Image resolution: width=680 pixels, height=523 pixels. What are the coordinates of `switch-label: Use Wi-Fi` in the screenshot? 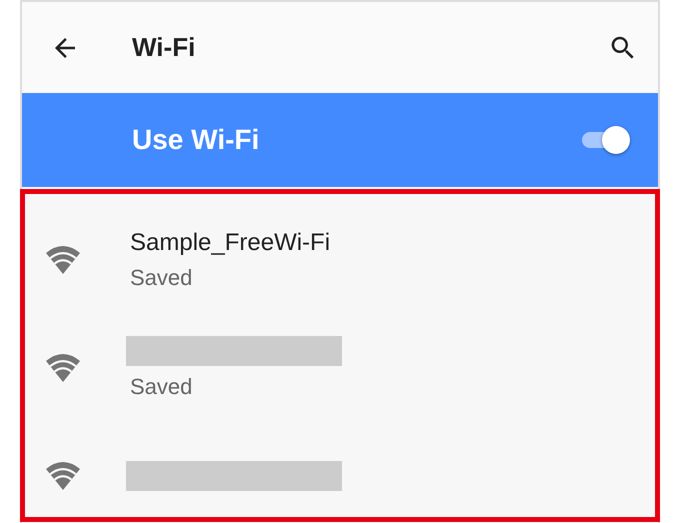 It's located at (196, 140).